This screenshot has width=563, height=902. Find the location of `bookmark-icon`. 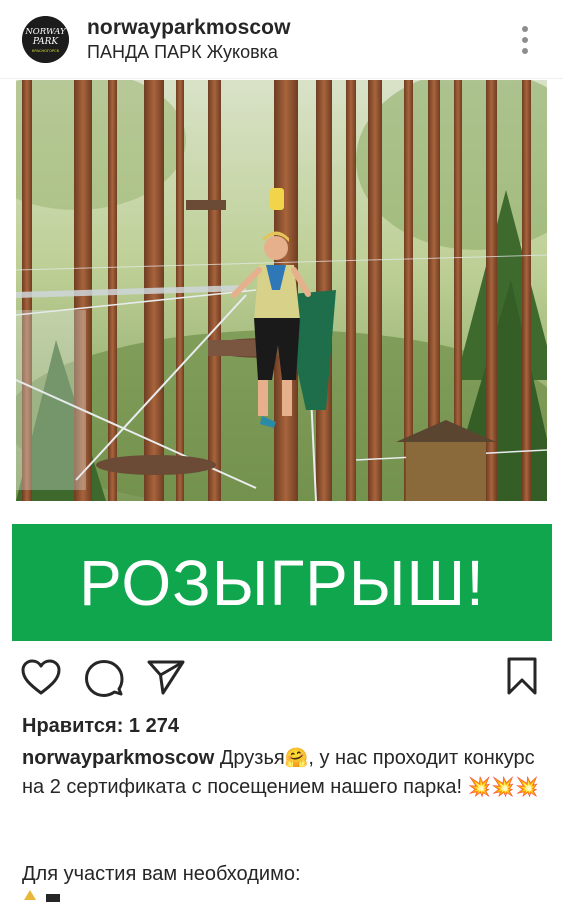

bookmark-icon is located at coordinates (522, 676).